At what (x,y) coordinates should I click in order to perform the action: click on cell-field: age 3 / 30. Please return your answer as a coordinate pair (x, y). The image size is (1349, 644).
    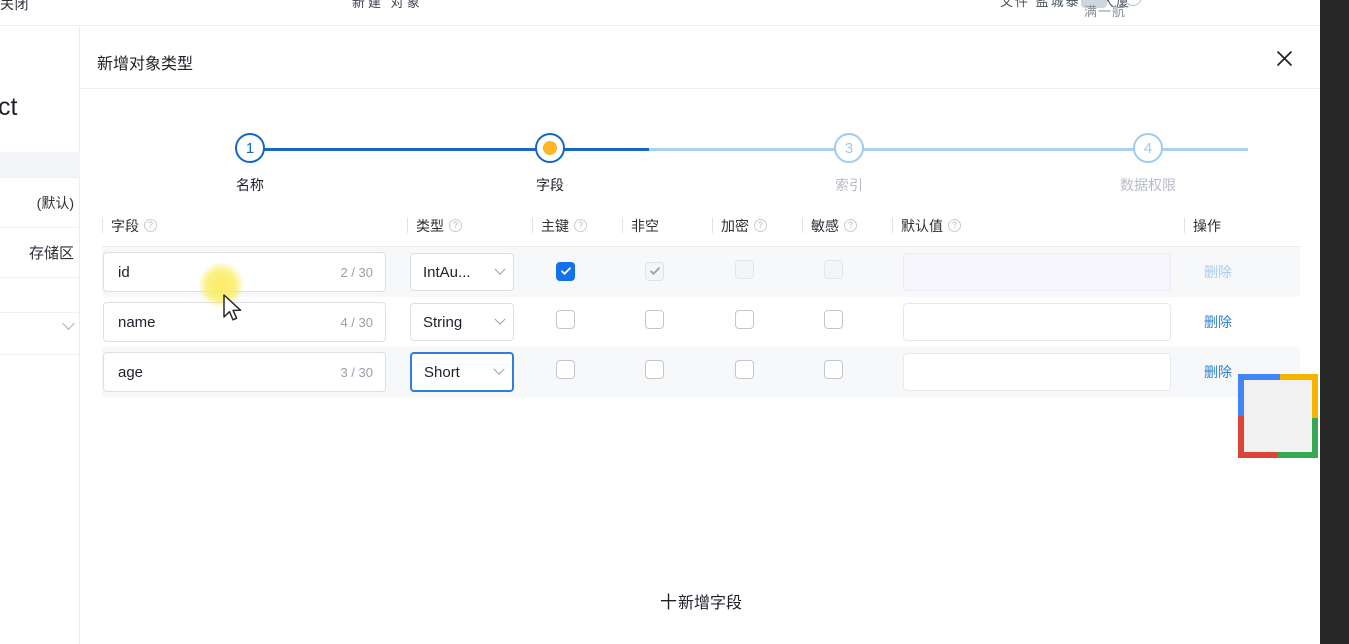
    Looking at the image, I should click on (254, 372).